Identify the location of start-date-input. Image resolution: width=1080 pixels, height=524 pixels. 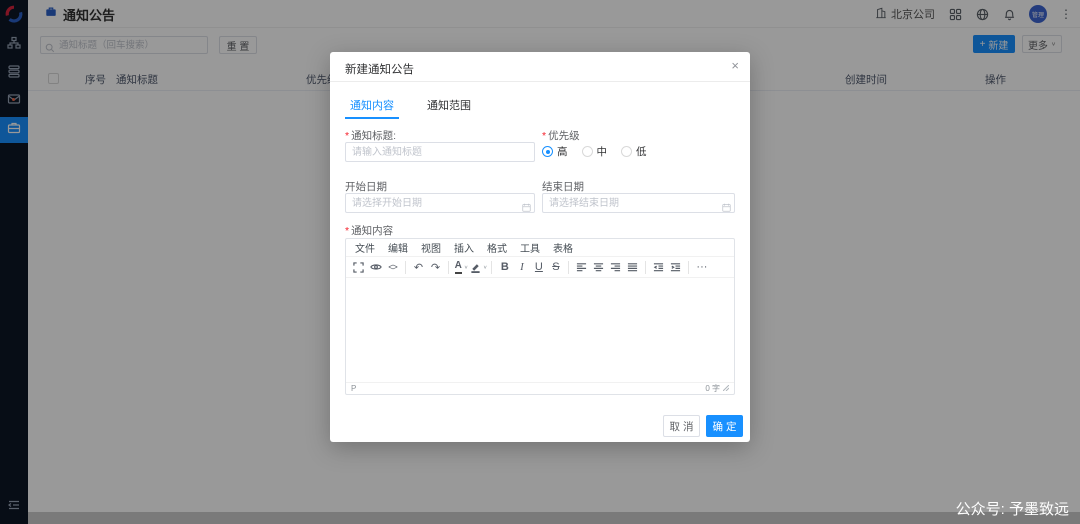
(440, 203).